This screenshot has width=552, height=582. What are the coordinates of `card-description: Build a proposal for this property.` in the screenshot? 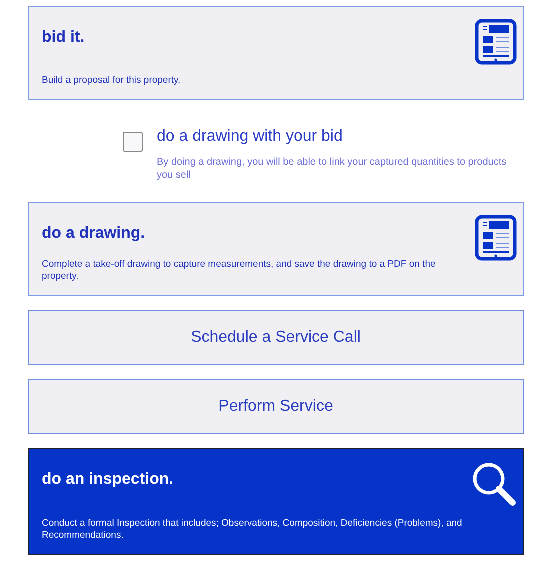 It's located at (111, 81).